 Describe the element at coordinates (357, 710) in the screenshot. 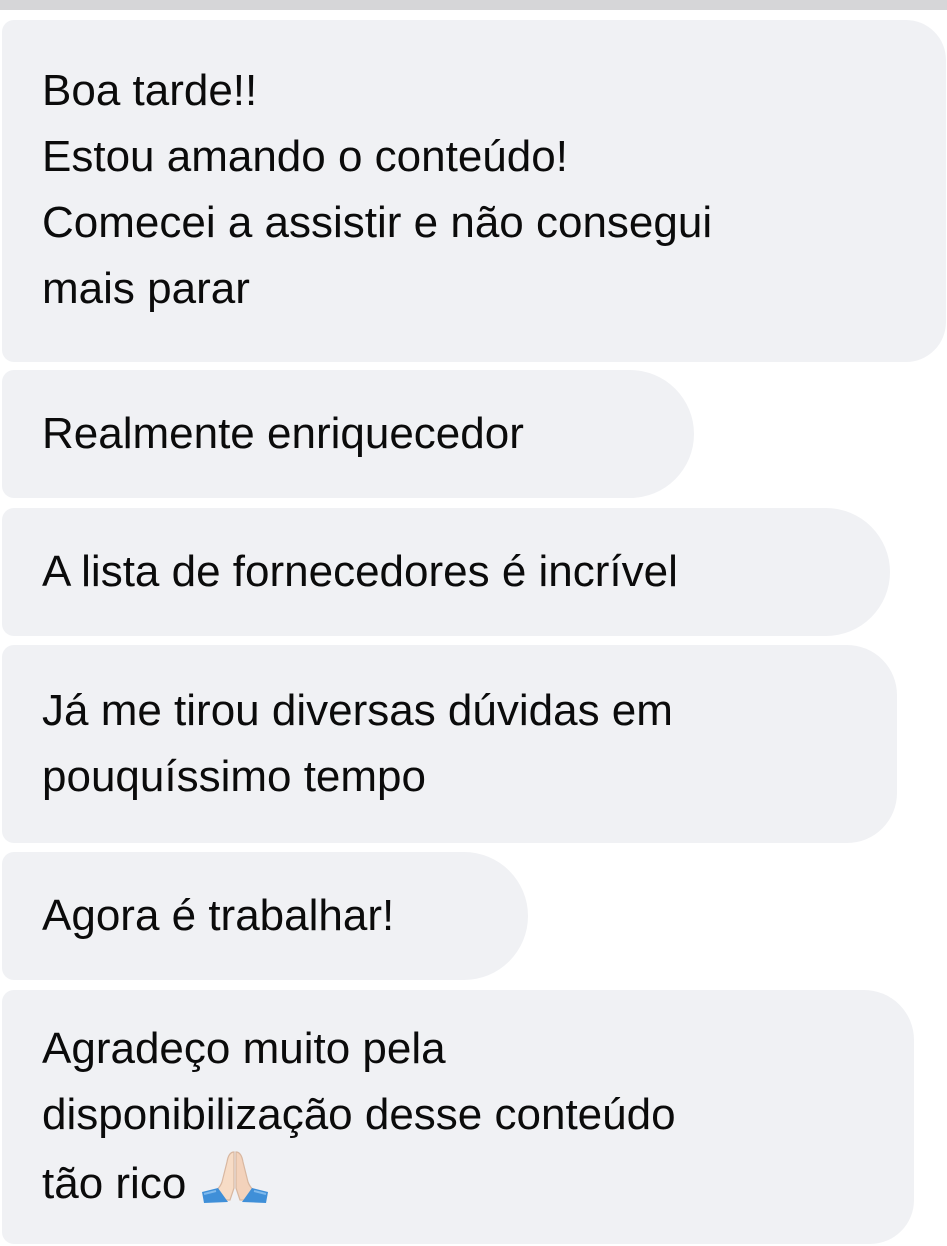

I see `message-text-line: Já me tirou diversas dúvidas em` at that location.